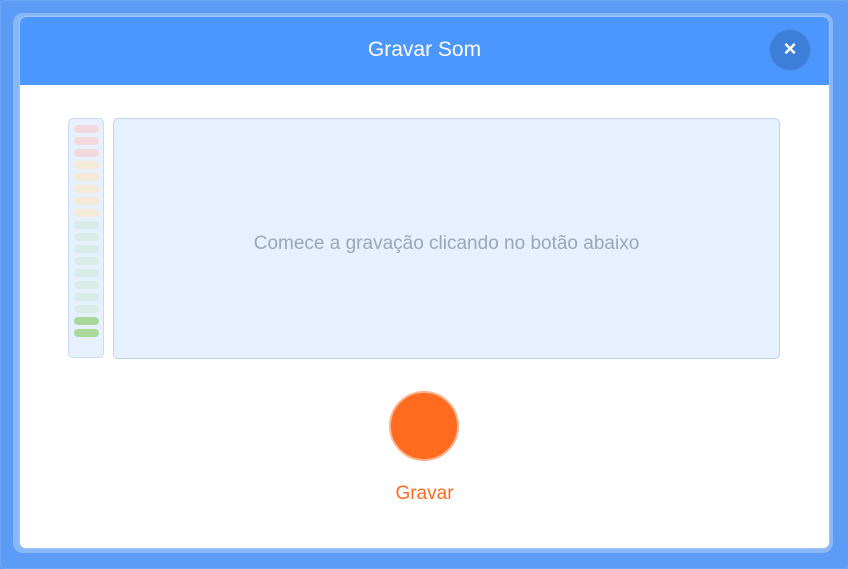  I want to click on record-button, so click(424, 426).